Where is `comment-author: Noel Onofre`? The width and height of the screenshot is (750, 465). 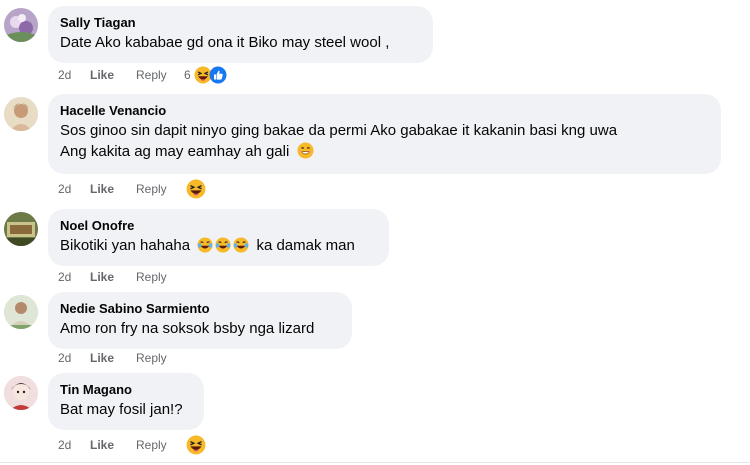 comment-author: Noel Onofre is located at coordinates (218, 225).